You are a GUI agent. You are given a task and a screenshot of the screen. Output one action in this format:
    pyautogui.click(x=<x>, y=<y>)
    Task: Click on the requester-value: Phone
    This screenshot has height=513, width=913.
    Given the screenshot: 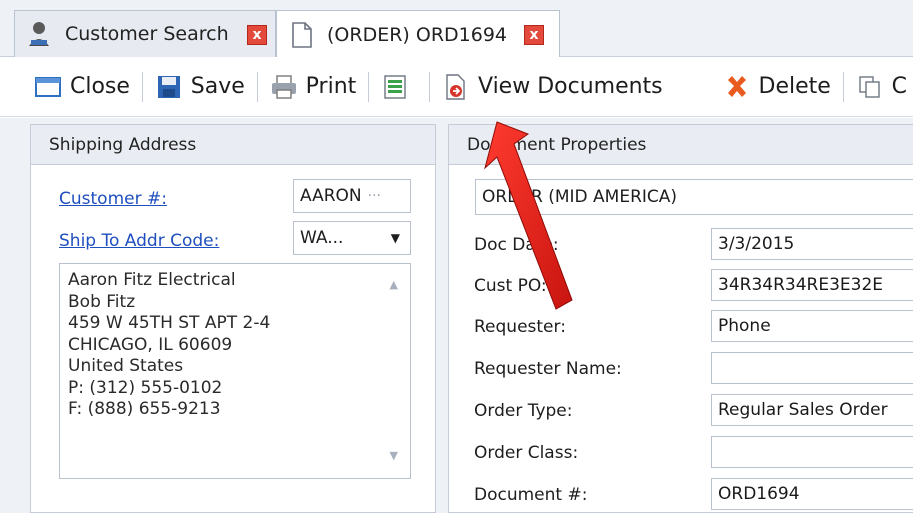 What is the action you would take?
    pyautogui.click(x=744, y=326)
    